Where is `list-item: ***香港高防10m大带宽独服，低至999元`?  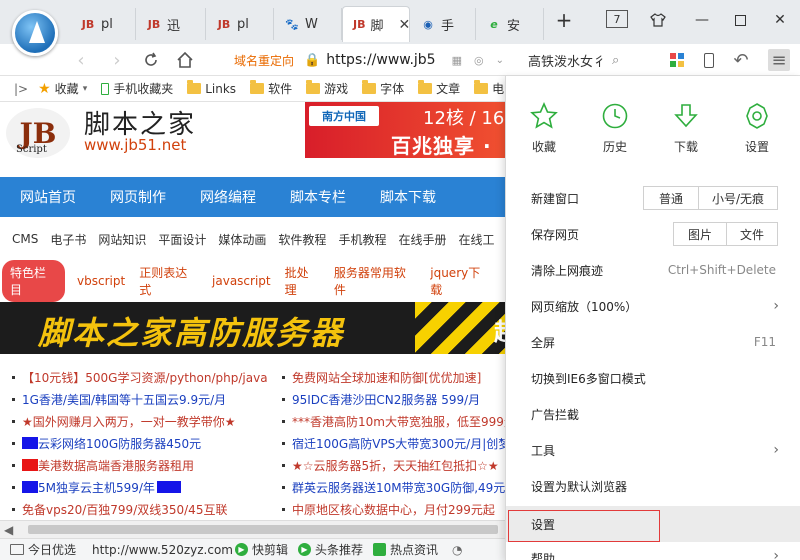 list-item: ***香港高防10m大带宽独服，低至999元 is located at coordinates (393, 421).